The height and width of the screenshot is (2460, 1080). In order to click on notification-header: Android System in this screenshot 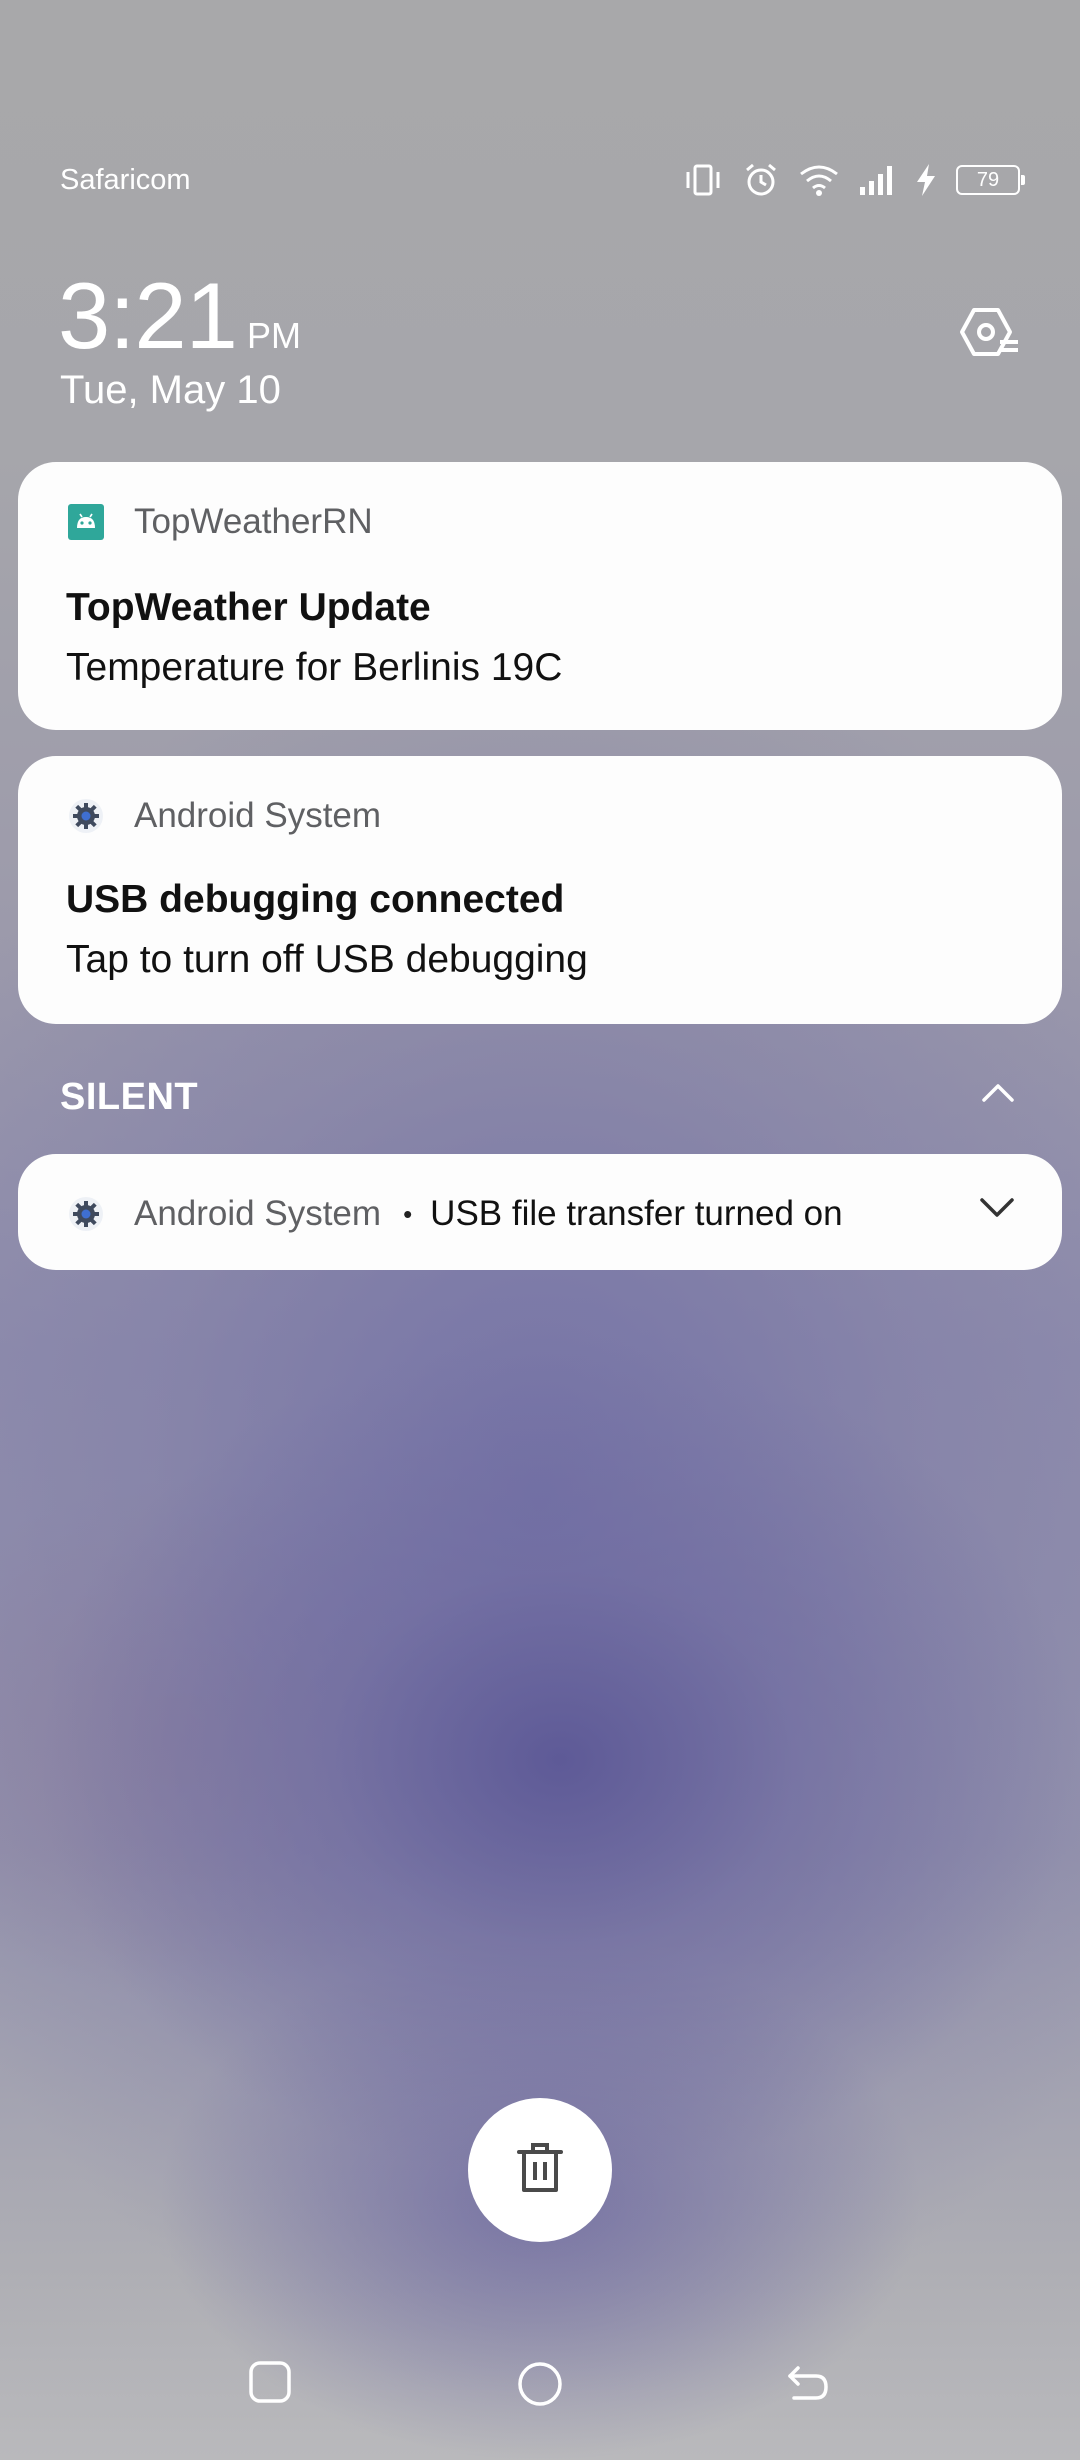, I will do `click(224, 816)`.